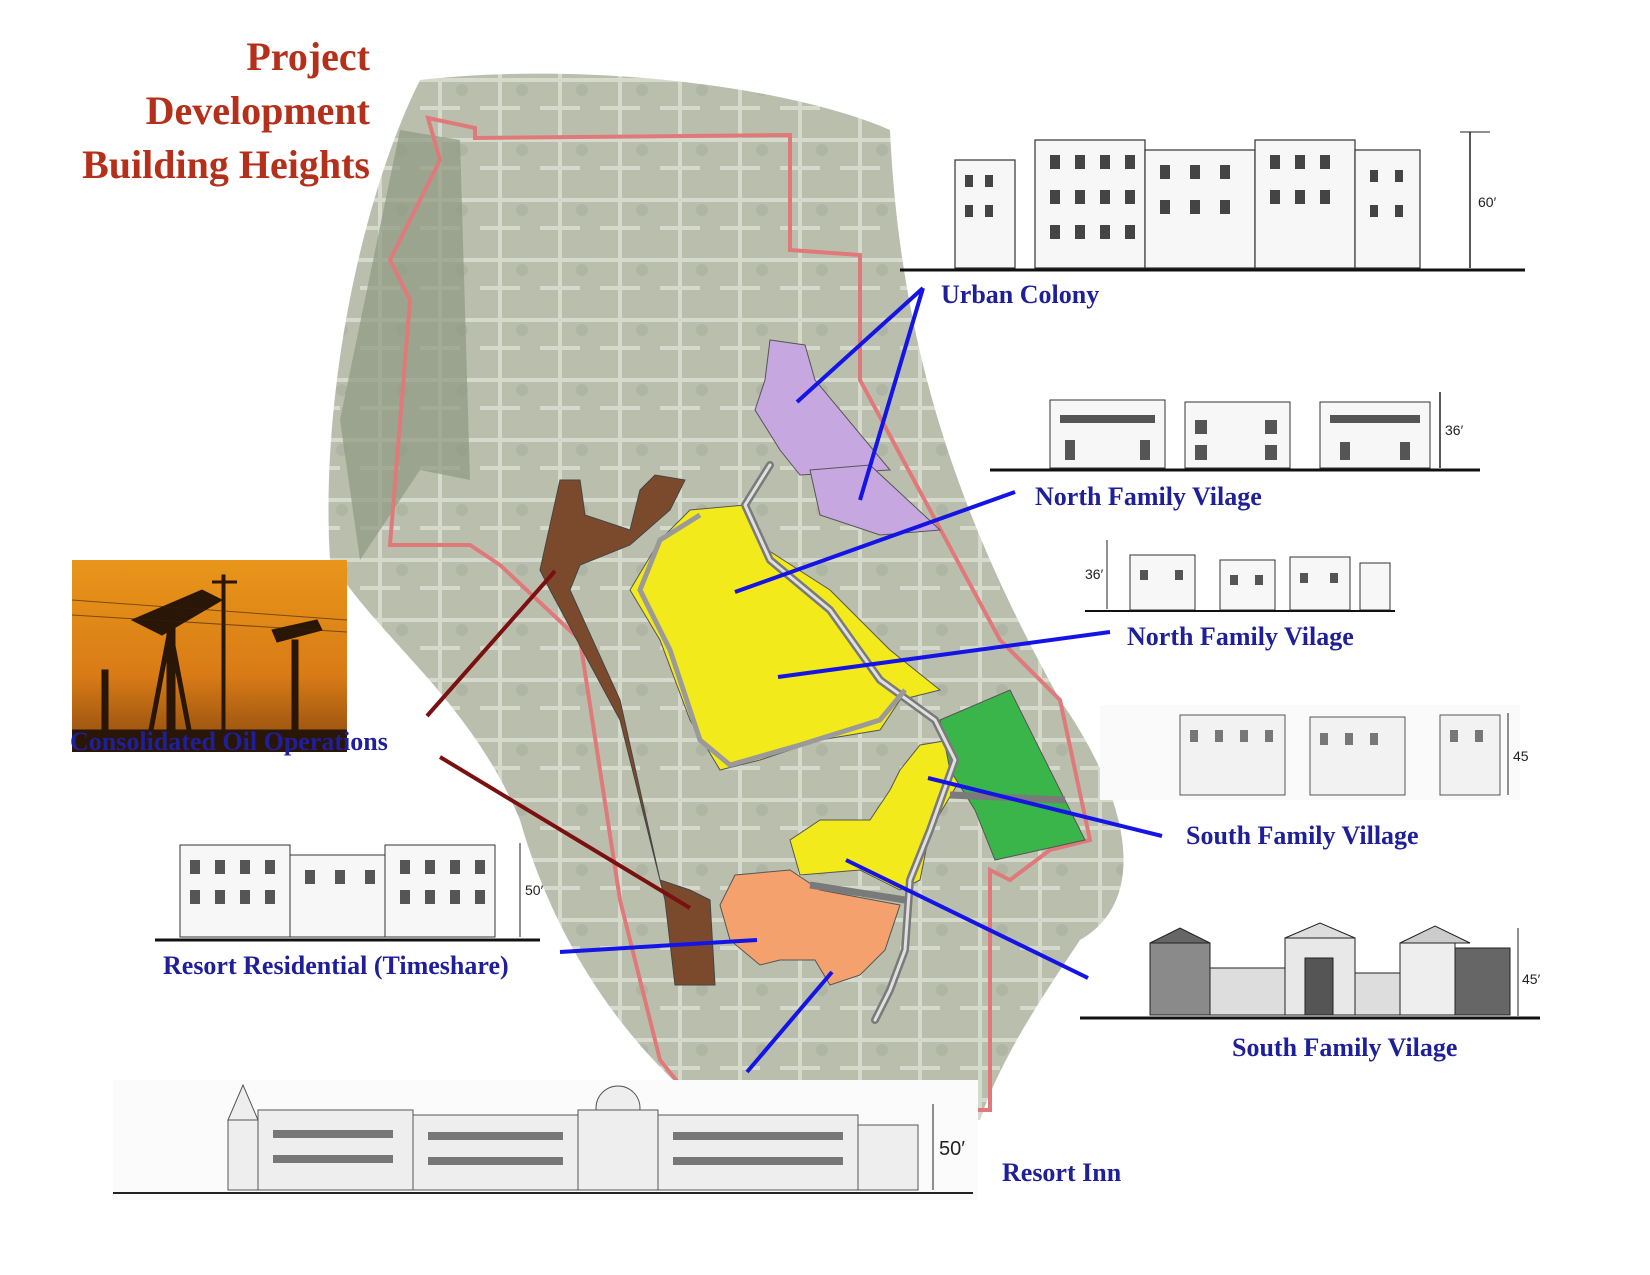 The image size is (1650, 1275). Describe the element at coordinates (545, 1140) in the screenshot. I see `resort-inn-elevation: 50′` at that location.